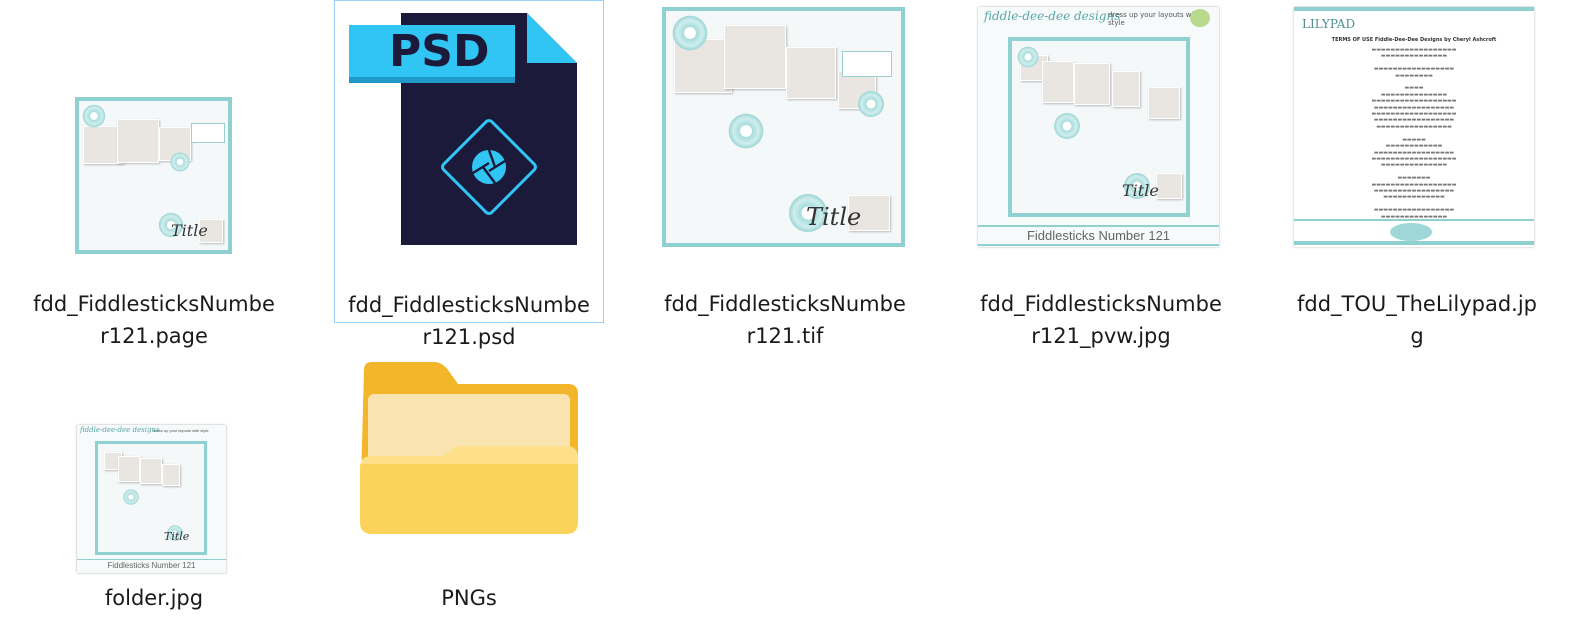 The height and width of the screenshot is (634, 1596). I want to click on file-label: folder.jpg, so click(154, 598).